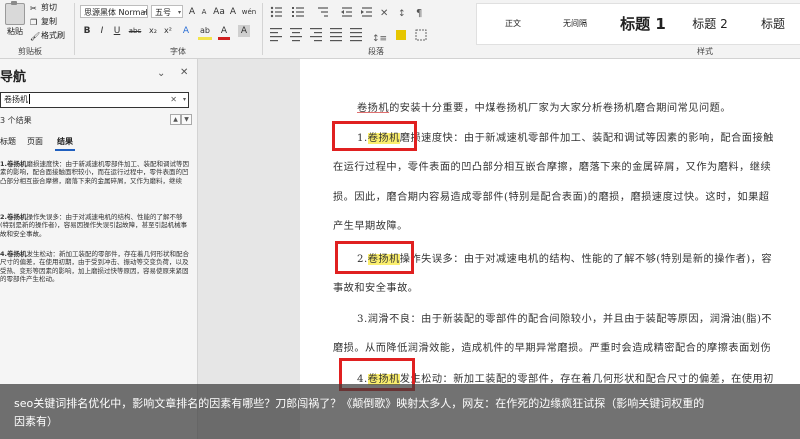 The width and height of the screenshot is (800, 439). Describe the element at coordinates (323, 12) in the screenshot. I see `multilevel-list-icon` at that location.